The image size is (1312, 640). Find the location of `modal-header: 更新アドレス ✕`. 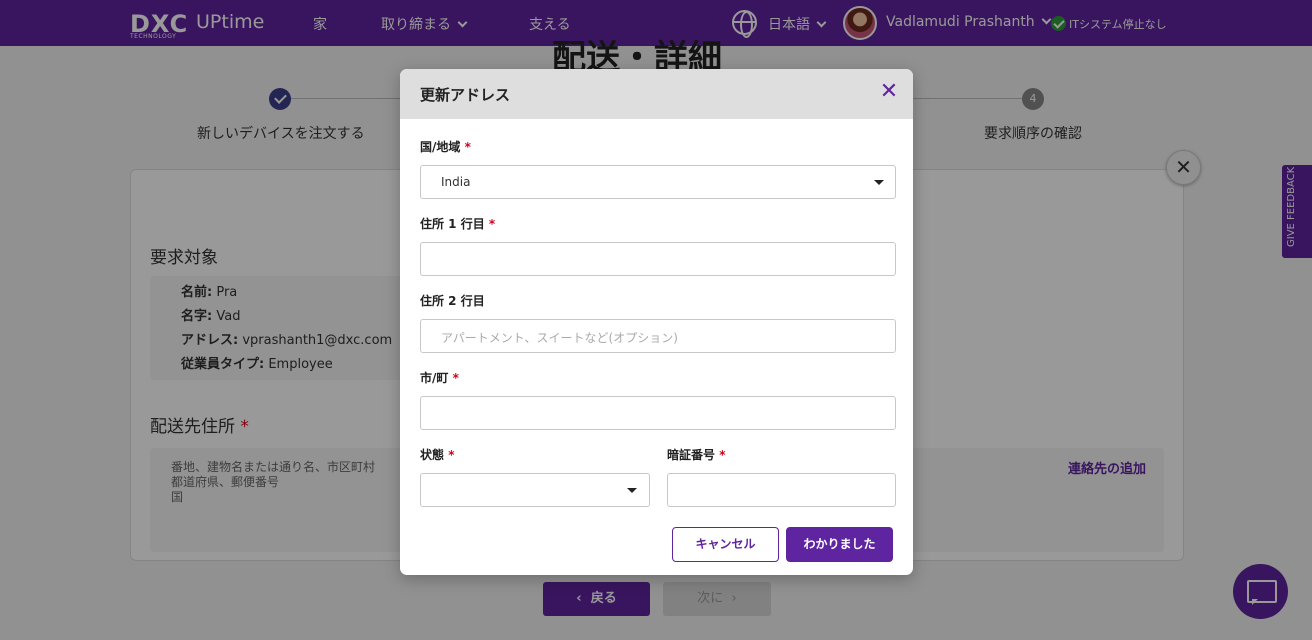

modal-header: 更新アドレス ✕ is located at coordinates (656, 94).